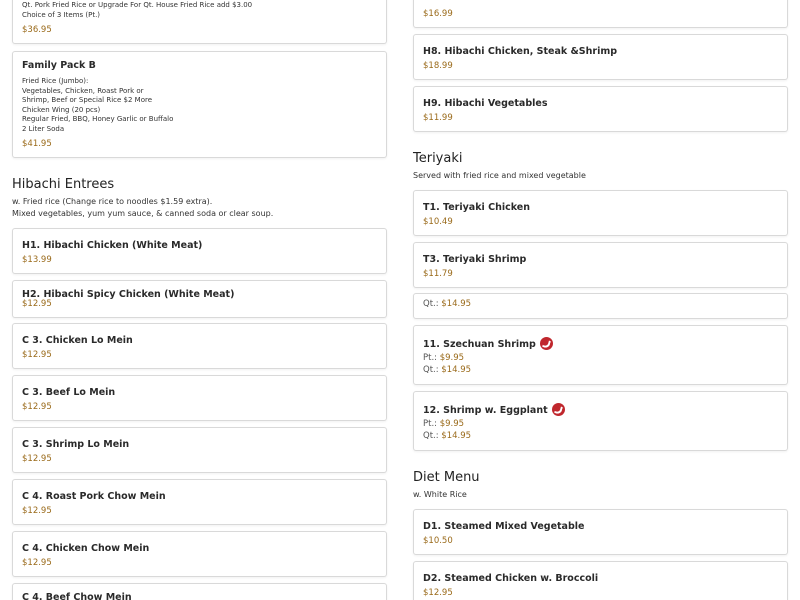 The width and height of the screenshot is (800, 600). What do you see at coordinates (494, 409) in the screenshot?
I see `item-name: 12. Shrimp w. Eggplant` at bounding box center [494, 409].